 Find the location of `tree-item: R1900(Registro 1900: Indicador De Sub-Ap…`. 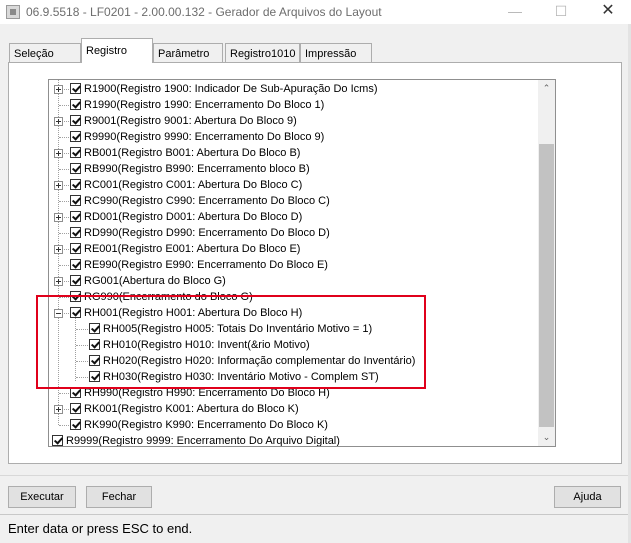

tree-item: R1900(Registro 1900: Indicador De Sub-Ap… is located at coordinates (294, 89).